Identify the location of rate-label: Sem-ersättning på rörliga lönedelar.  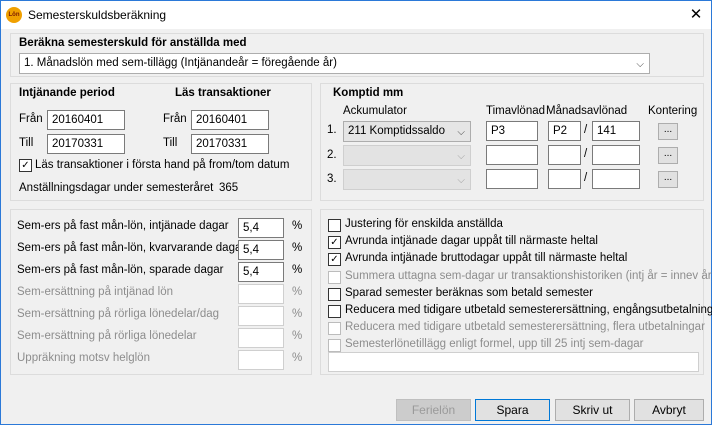
(107, 336).